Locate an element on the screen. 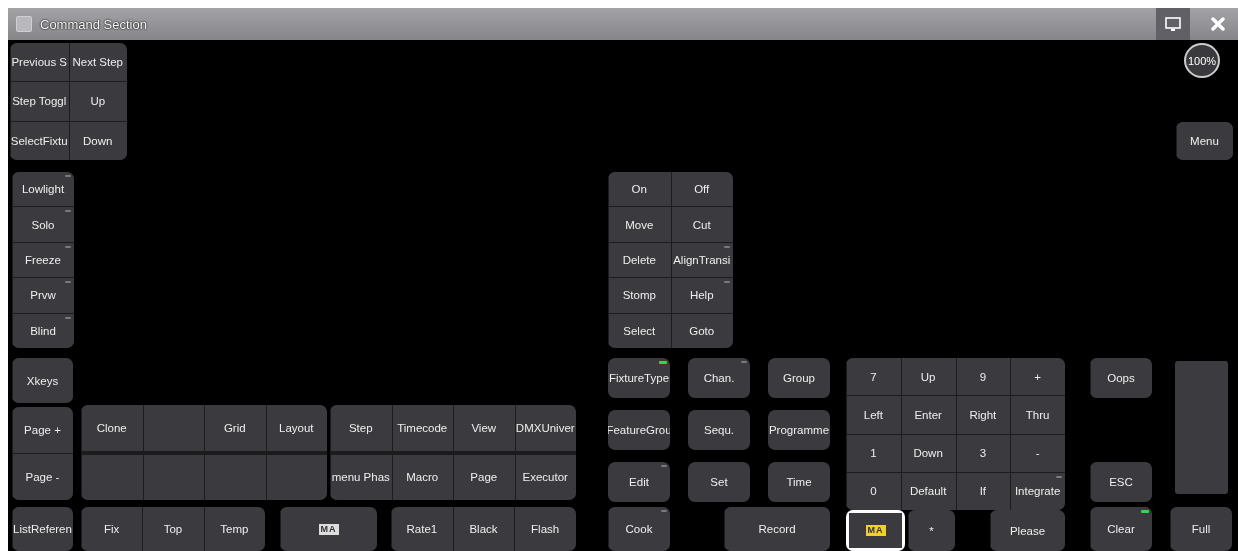 This screenshot has height=551, width=1238. key-button: 9 is located at coordinates (983, 377).